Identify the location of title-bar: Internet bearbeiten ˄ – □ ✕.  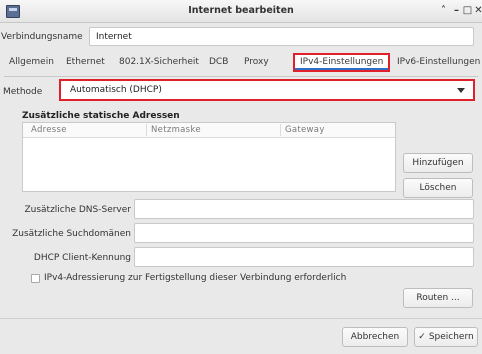
(241, 11).